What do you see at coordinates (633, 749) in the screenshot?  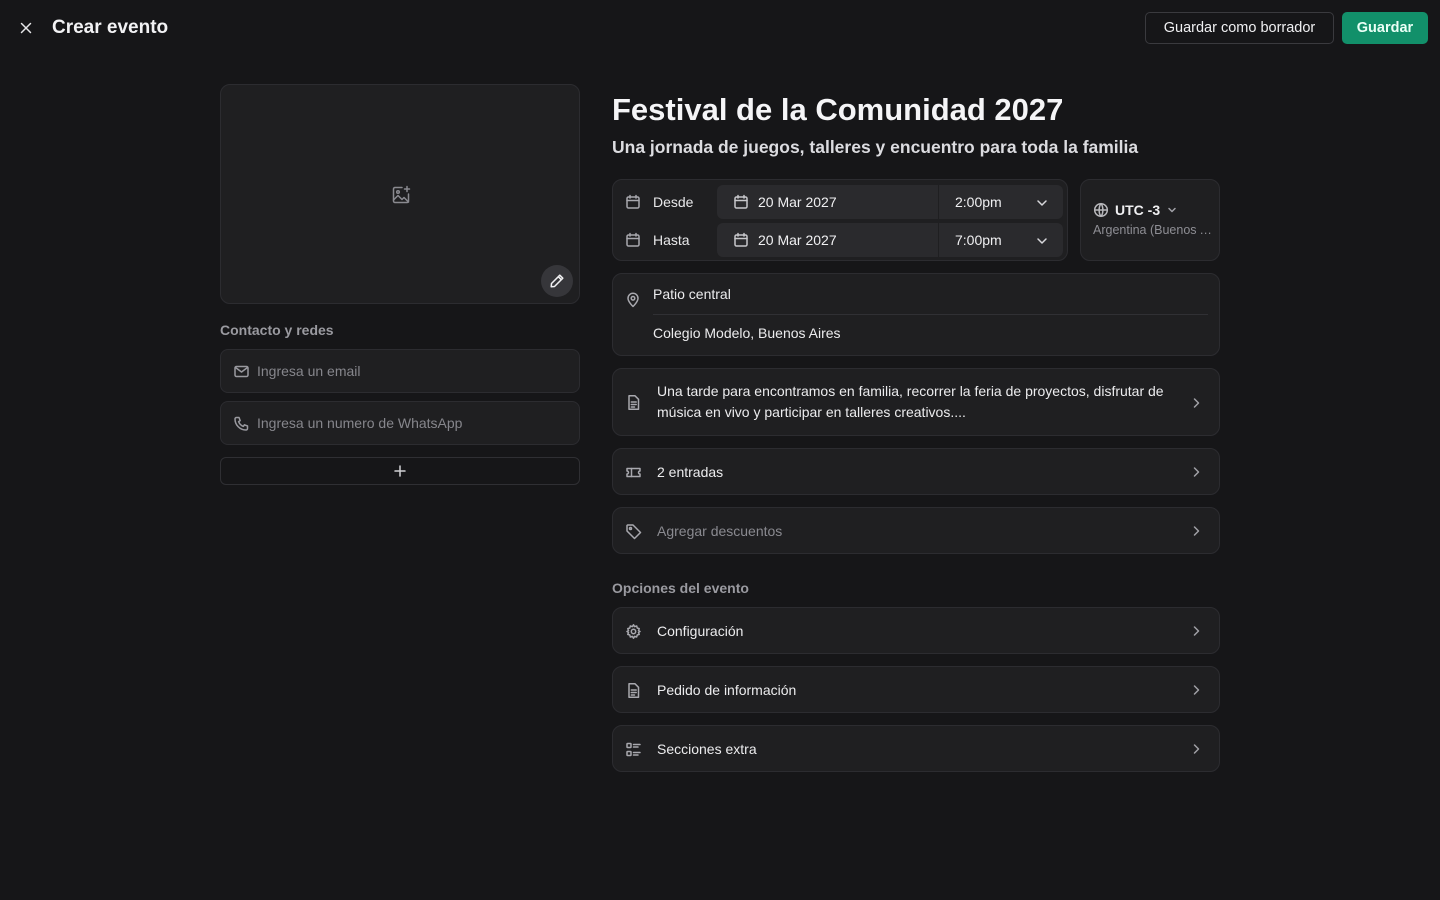 I see `list-icon` at bounding box center [633, 749].